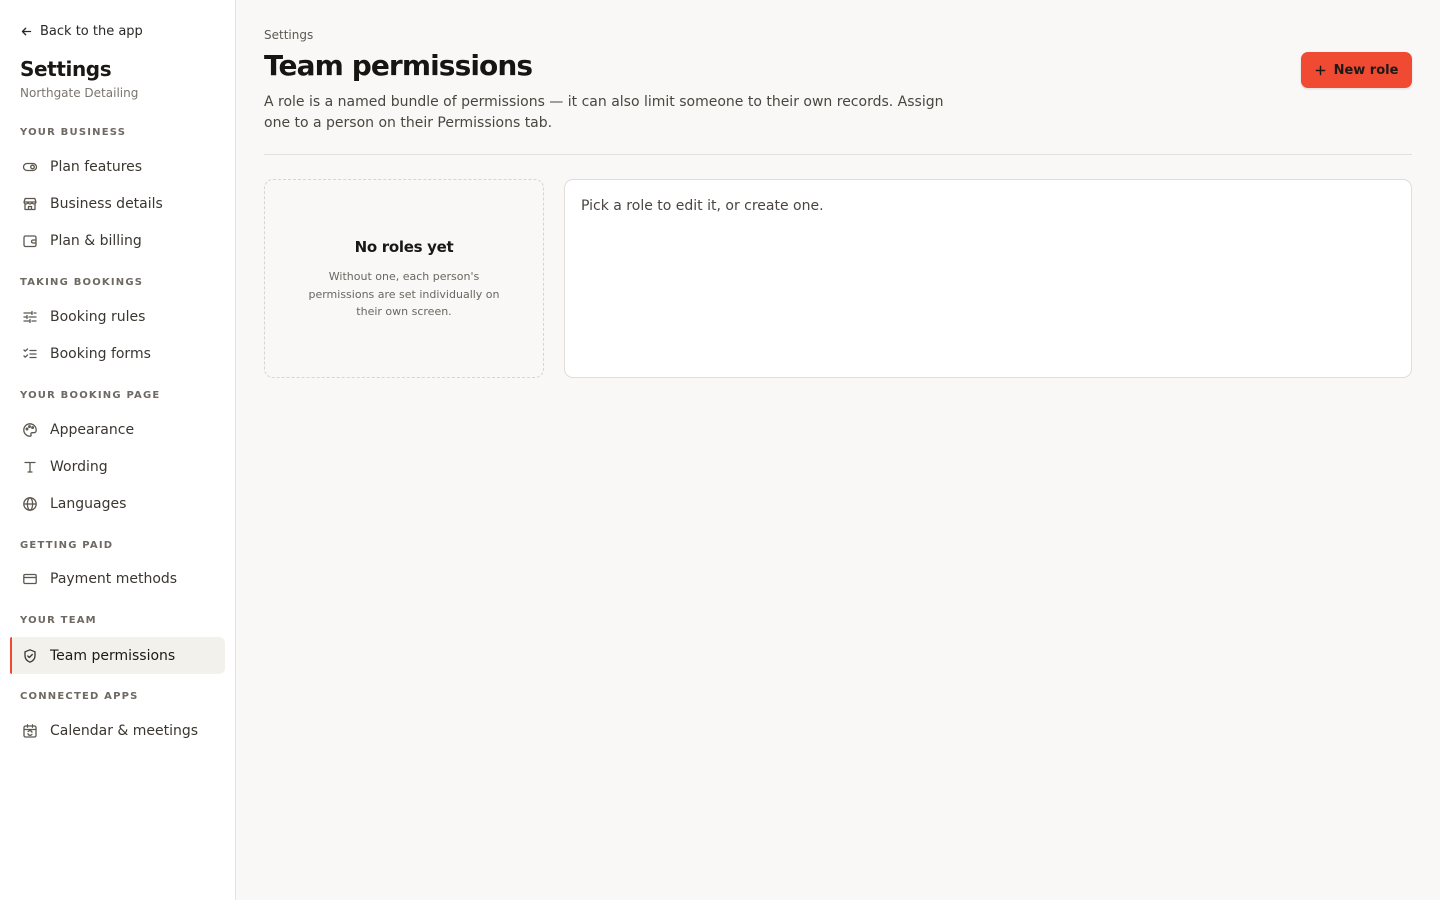 The height and width of the screenshot is (900, 1440). Describe the element at coordinates (404, 247) in the screenshot. I see `empty-state-title: No roles yet` at that location.